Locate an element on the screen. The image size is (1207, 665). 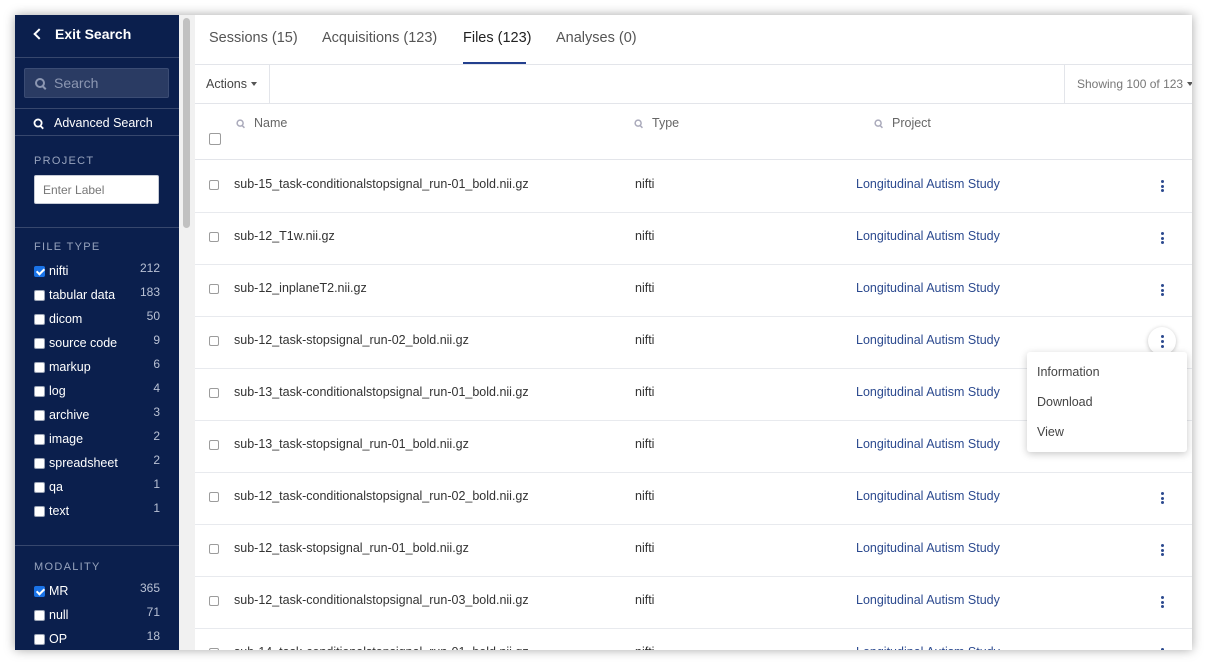
select-all-checkbox is located at coordinates (215, 139).